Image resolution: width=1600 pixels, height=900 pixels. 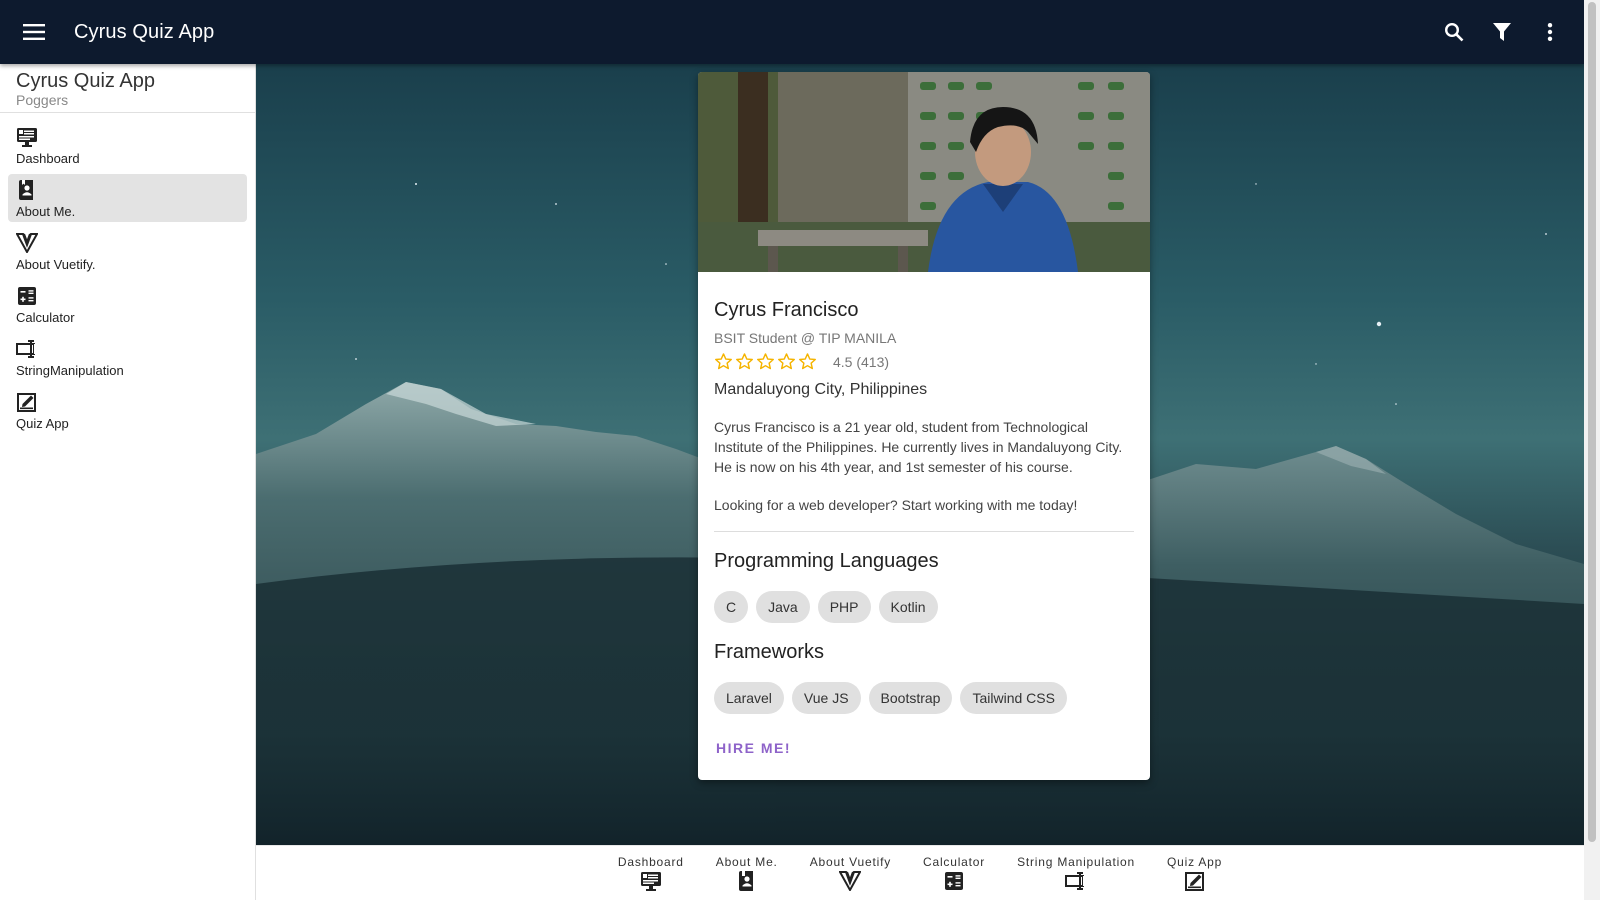 What do you see at coordinates (753, 748) in the screenshot?
I see `hire-me-button: HIRE ME!` at bounding box center [753, 748].